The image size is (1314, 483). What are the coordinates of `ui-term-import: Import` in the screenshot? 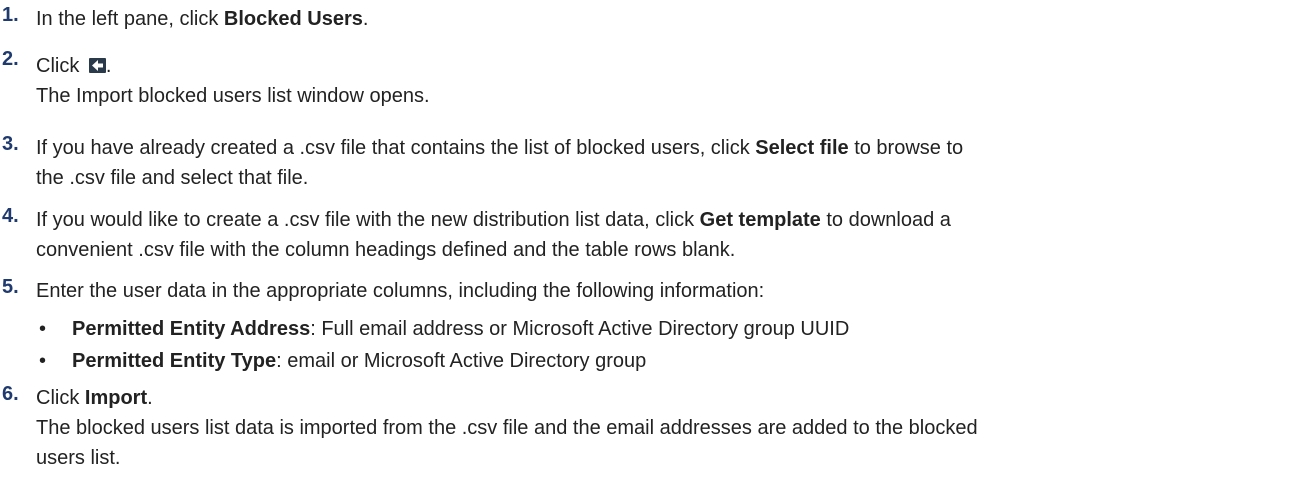 It's located at (116, 398).